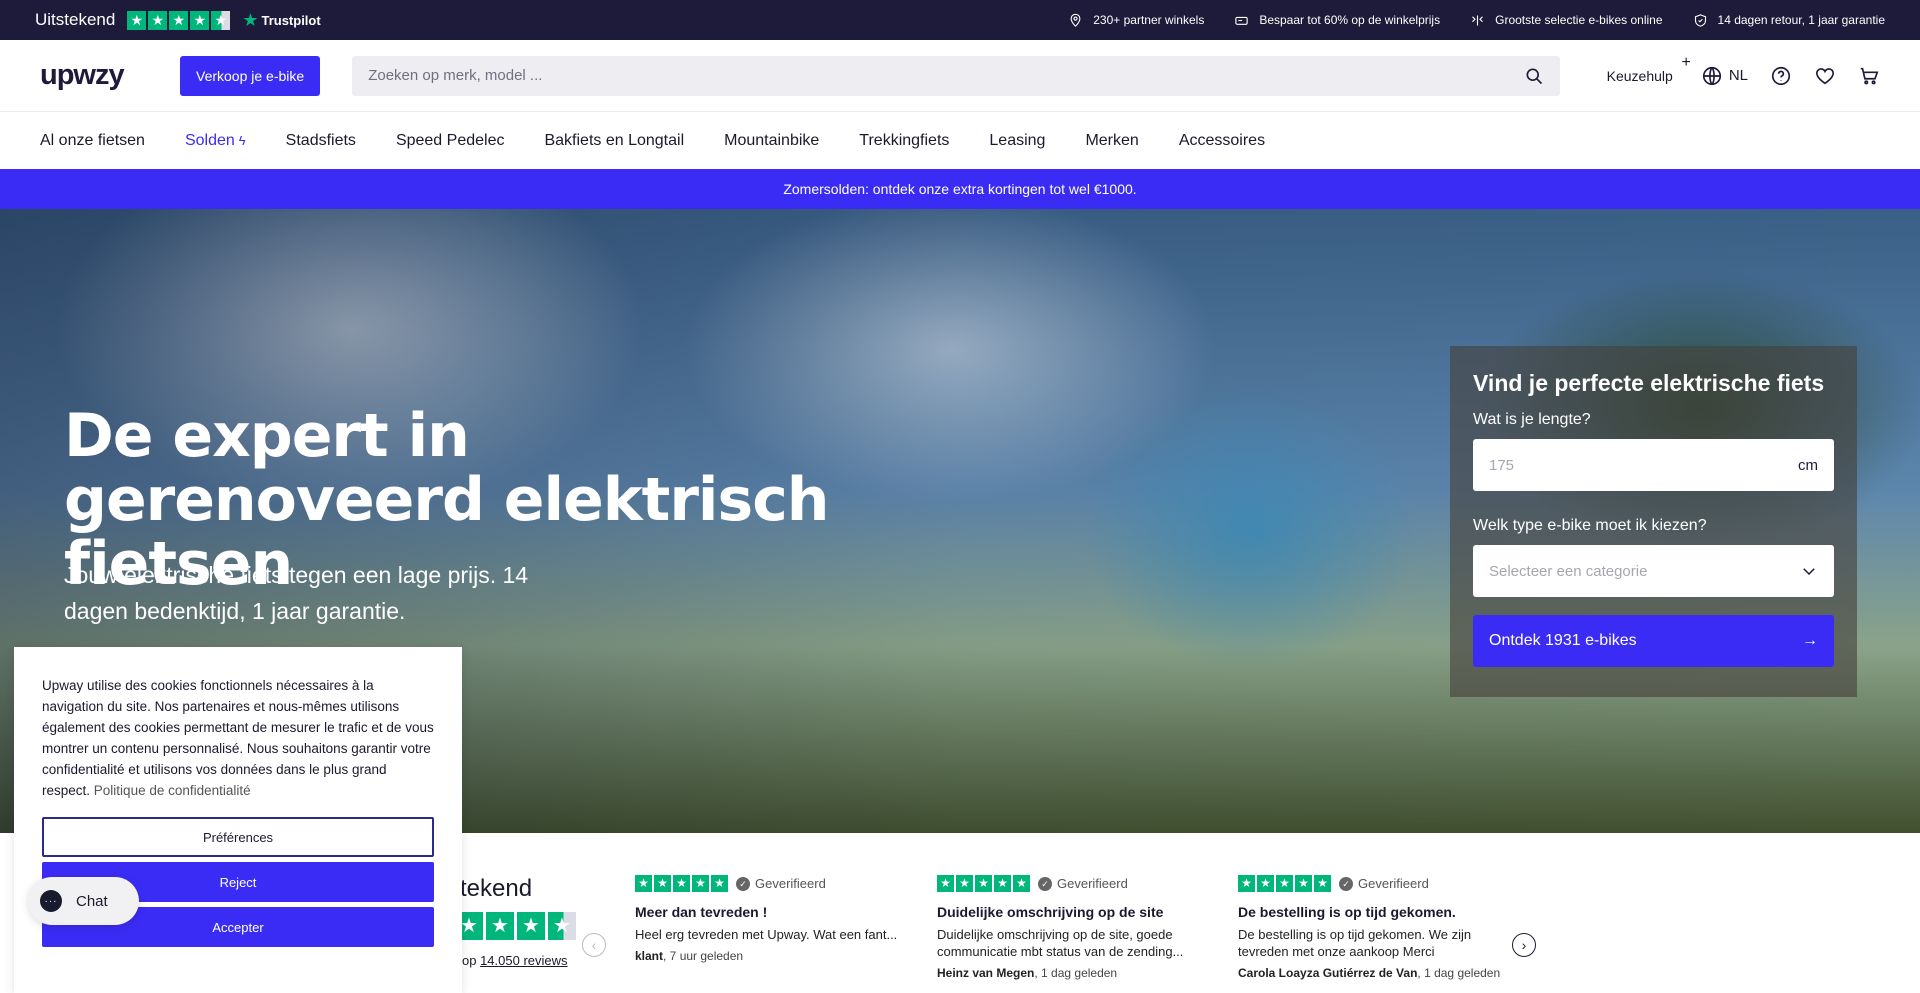 The width and height of the screenshot is (1920, 993). I want to click on review-title: De bestelling is op tijd gekomen., so click(1347, 912).